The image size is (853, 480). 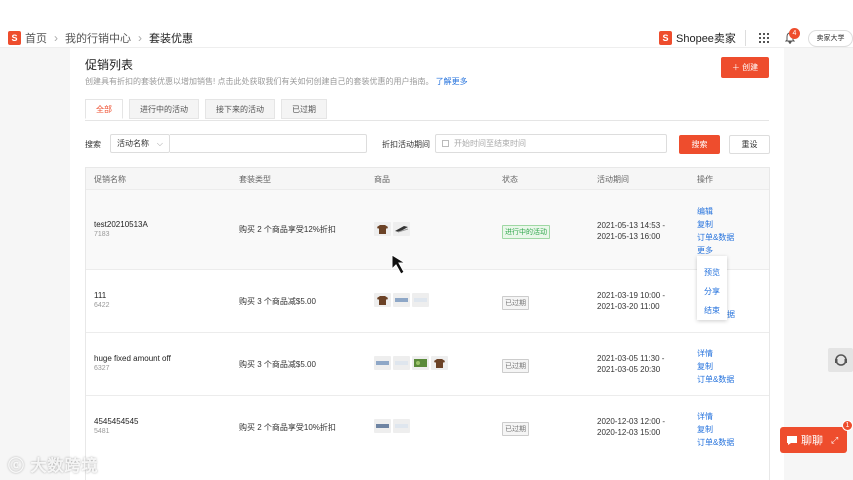 What do you see at coordinates (304, 109) in the screenshot?
I see `tab-expired: 已过期` at bounding box center [304, 109].